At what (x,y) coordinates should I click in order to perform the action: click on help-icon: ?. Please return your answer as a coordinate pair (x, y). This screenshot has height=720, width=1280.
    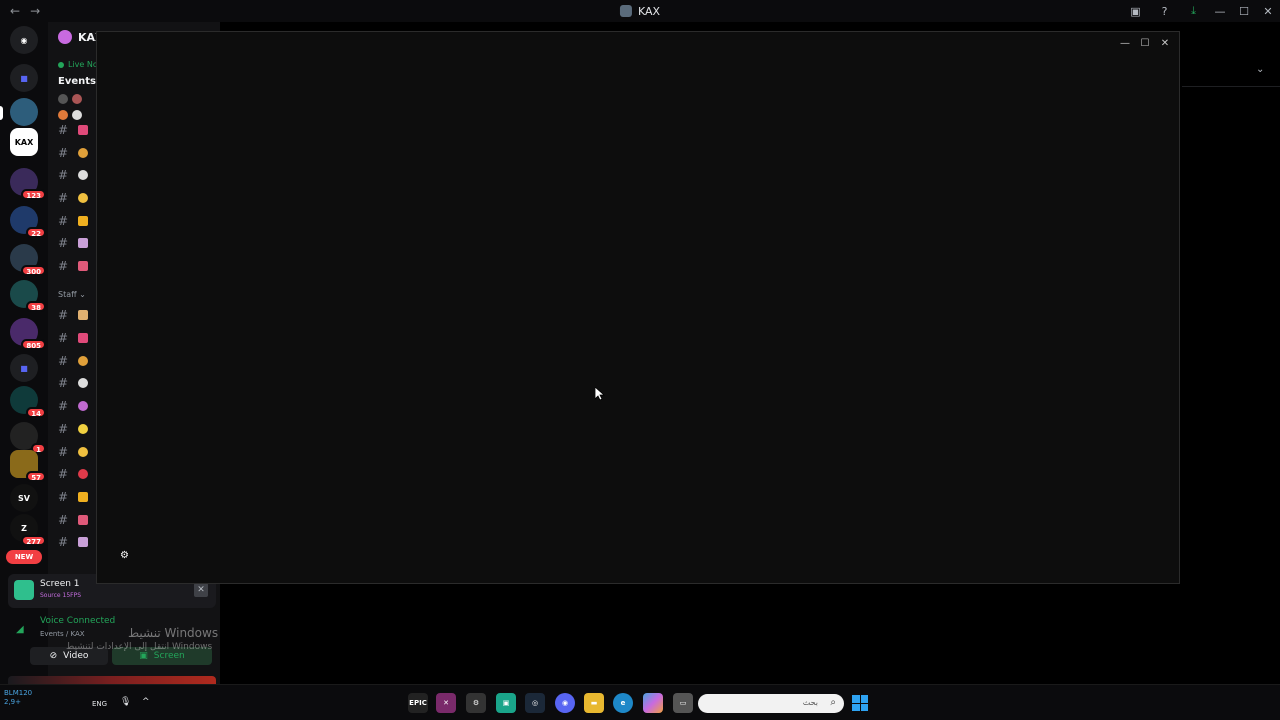
    Looking at the image, I should click on (1164, 11).